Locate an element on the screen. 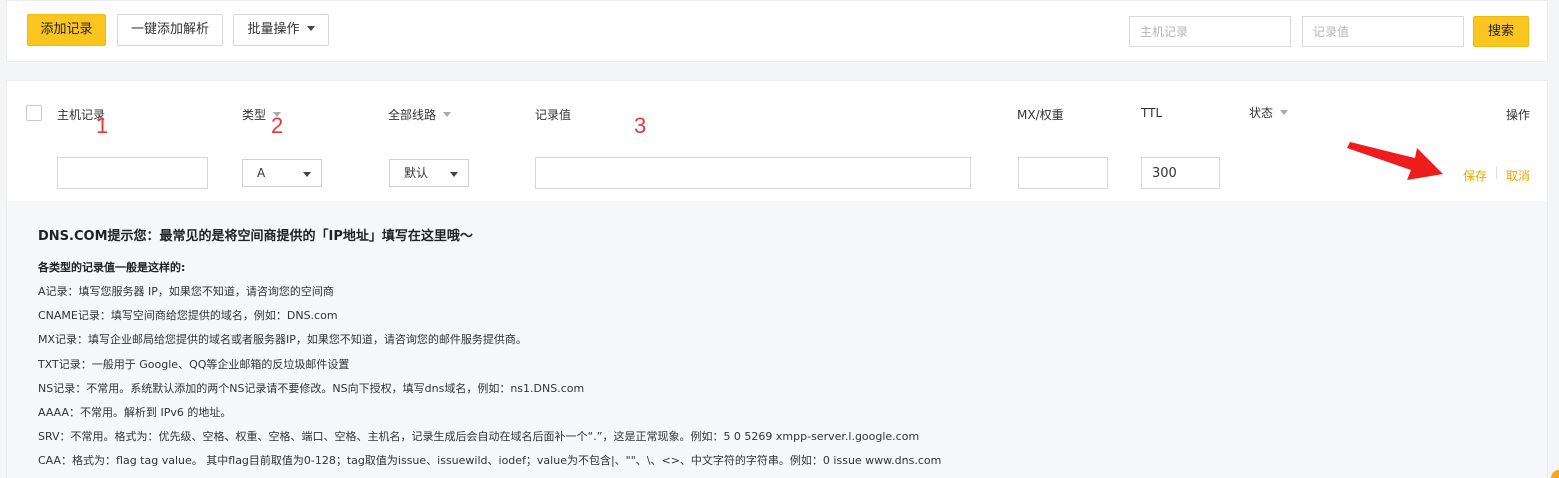 This screenshot has height=478, width=1559. red-arrow-icon is located at coordinates (1395, 161).